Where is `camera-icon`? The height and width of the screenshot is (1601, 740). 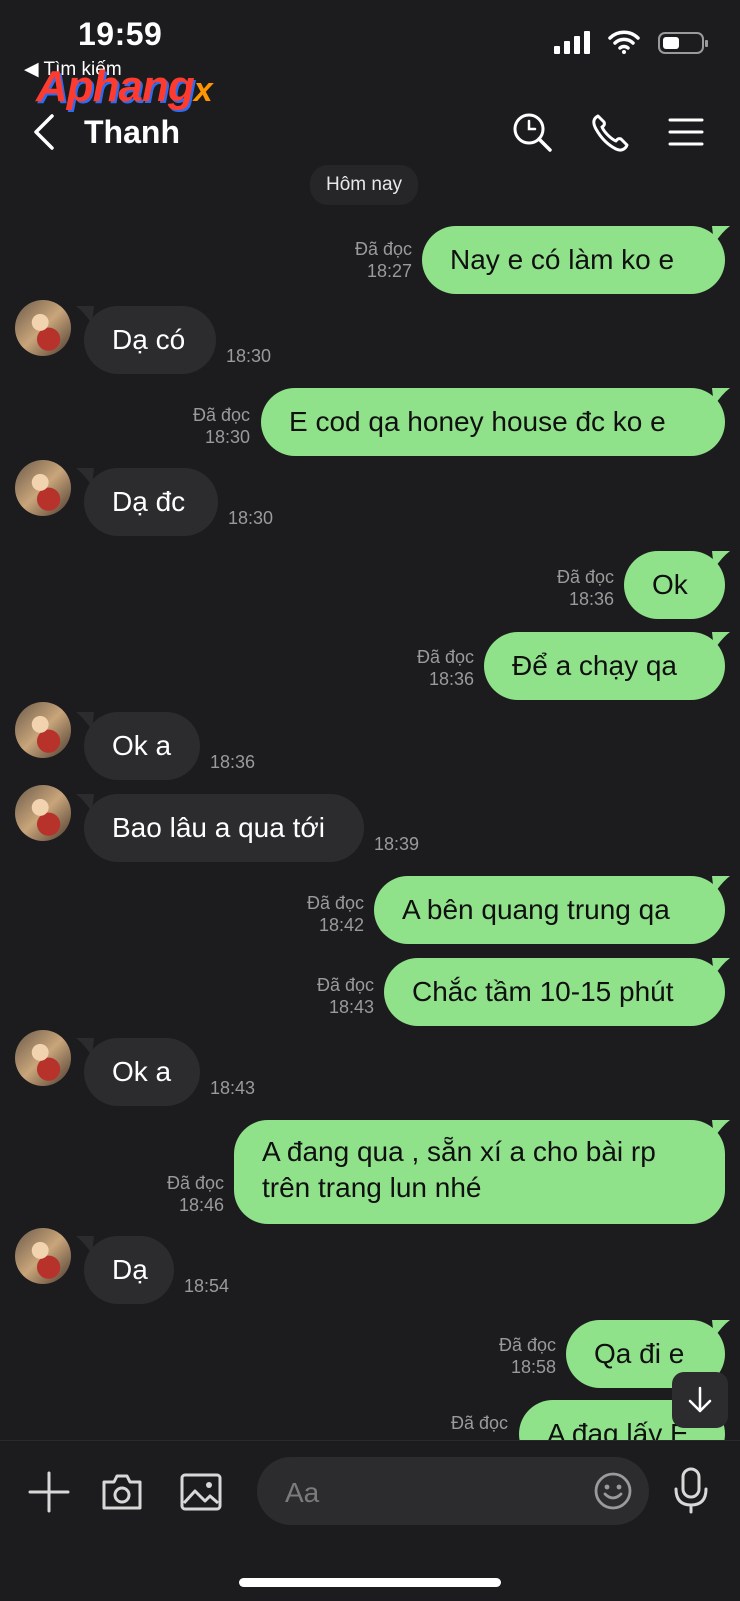 camera-icon is located at coordinates (122, 1492).